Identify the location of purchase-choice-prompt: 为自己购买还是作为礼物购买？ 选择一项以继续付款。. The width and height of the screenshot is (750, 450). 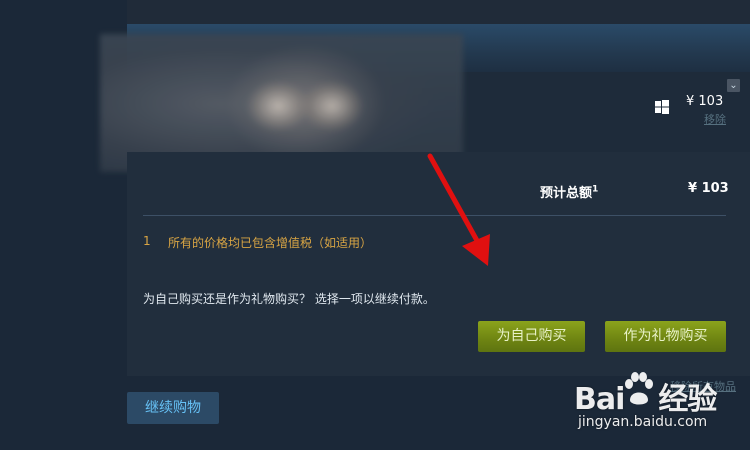
(289, 299).